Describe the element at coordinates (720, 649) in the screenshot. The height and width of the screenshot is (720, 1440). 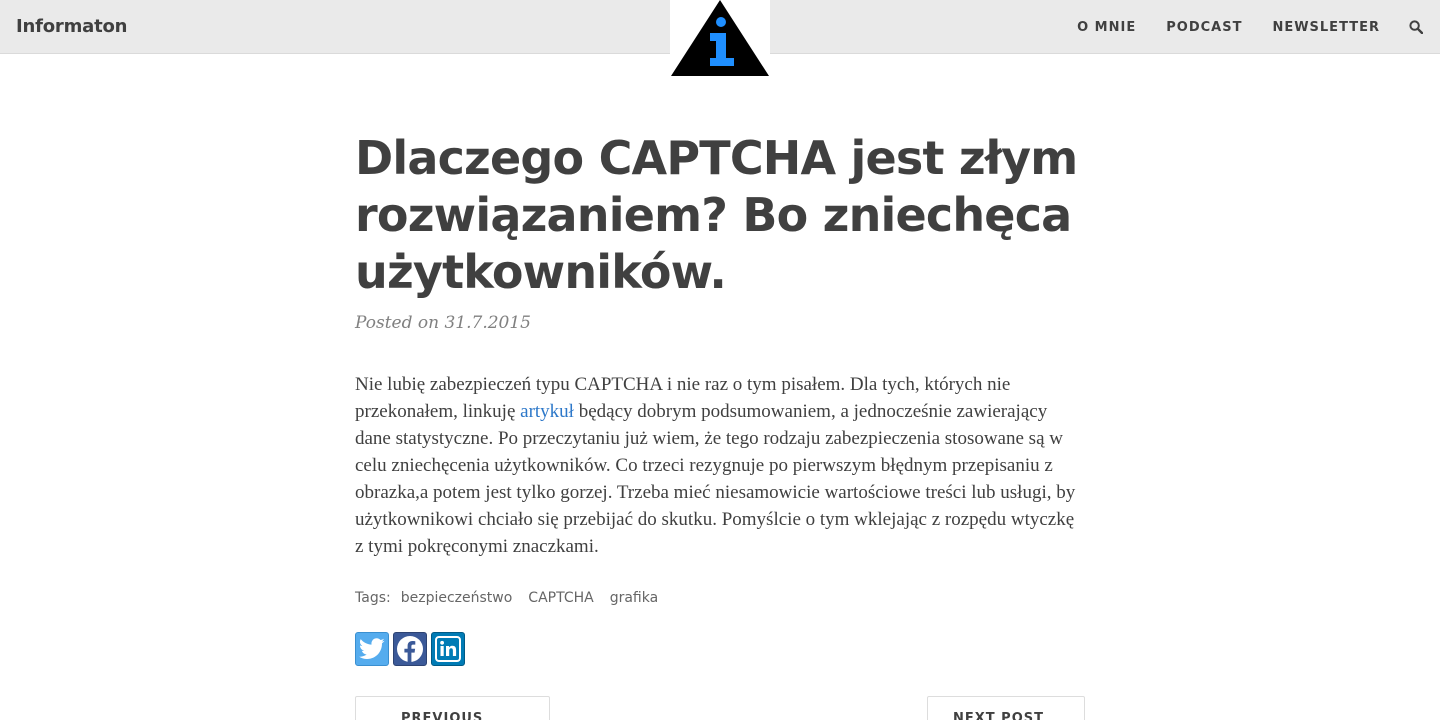
I see `share-buttons` at that location.